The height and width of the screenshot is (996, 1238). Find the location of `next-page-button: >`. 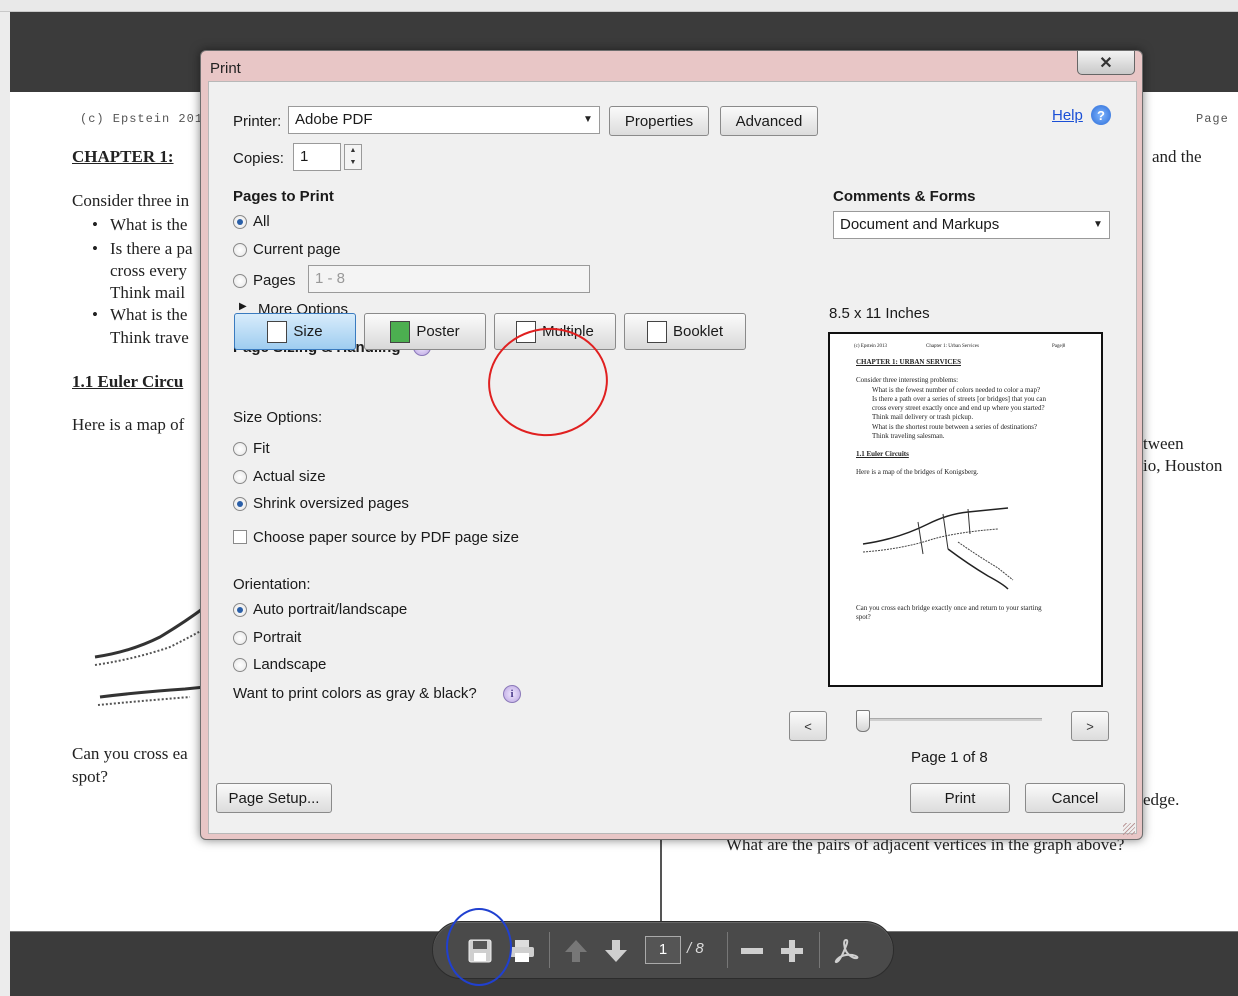

next-page-button: > is located at coordinates (1090, 726).